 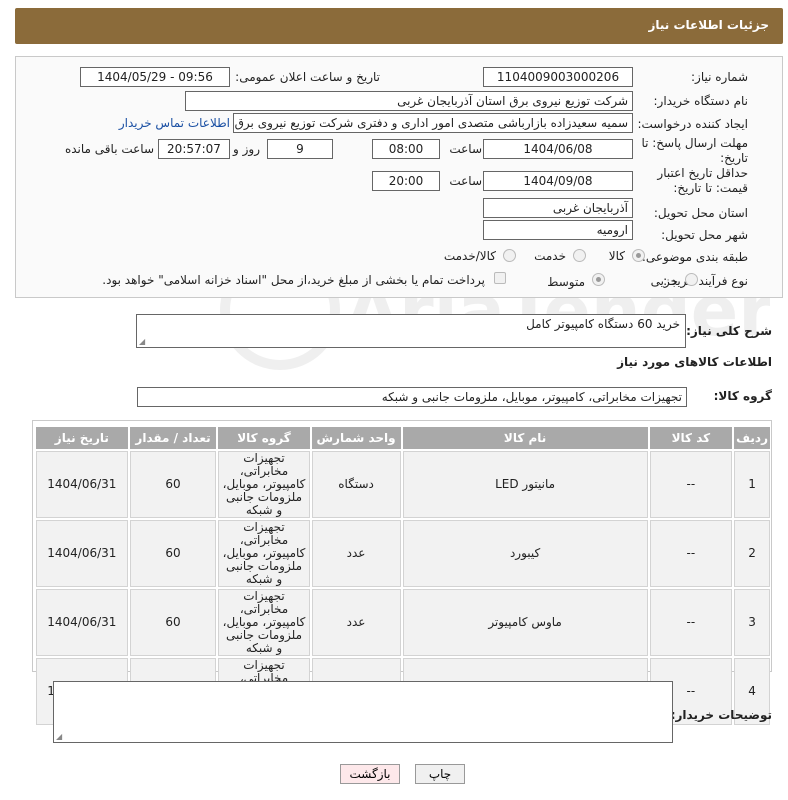 I want to click on days-field: 9, so click(x=300, y=149).